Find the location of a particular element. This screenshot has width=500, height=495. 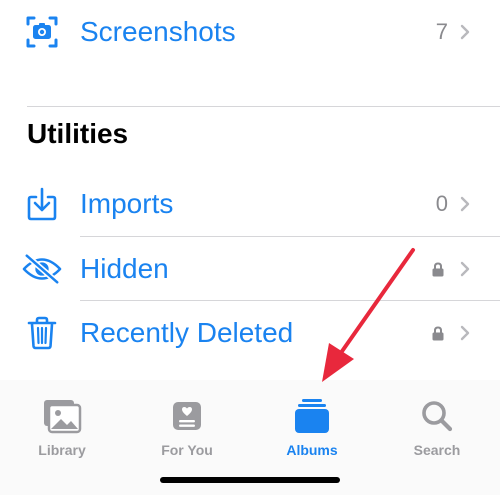

album-row-screenshots: Screenshots 7 is located at coordinates (250, 32).